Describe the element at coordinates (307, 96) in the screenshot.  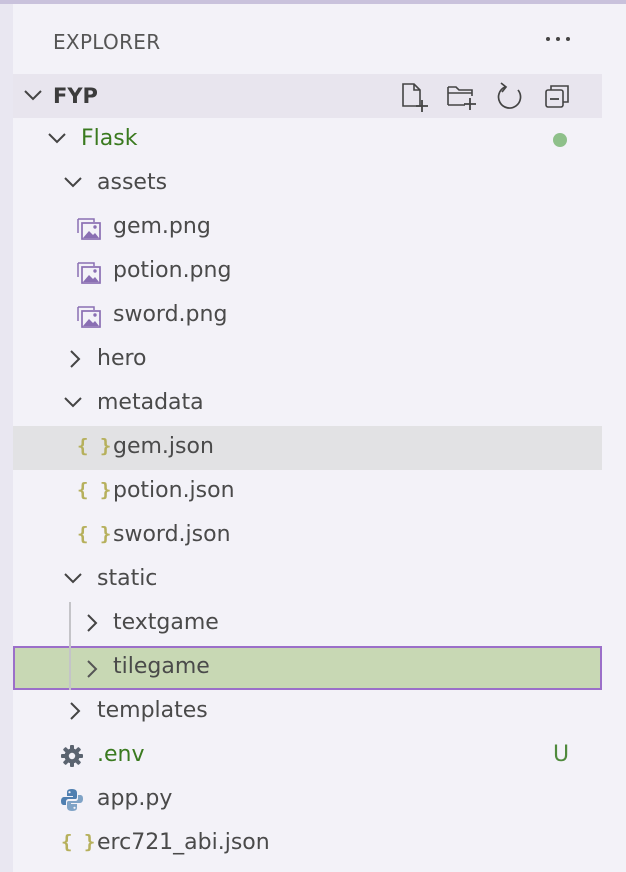
I see `workspace-root-row: FYP` at that location.